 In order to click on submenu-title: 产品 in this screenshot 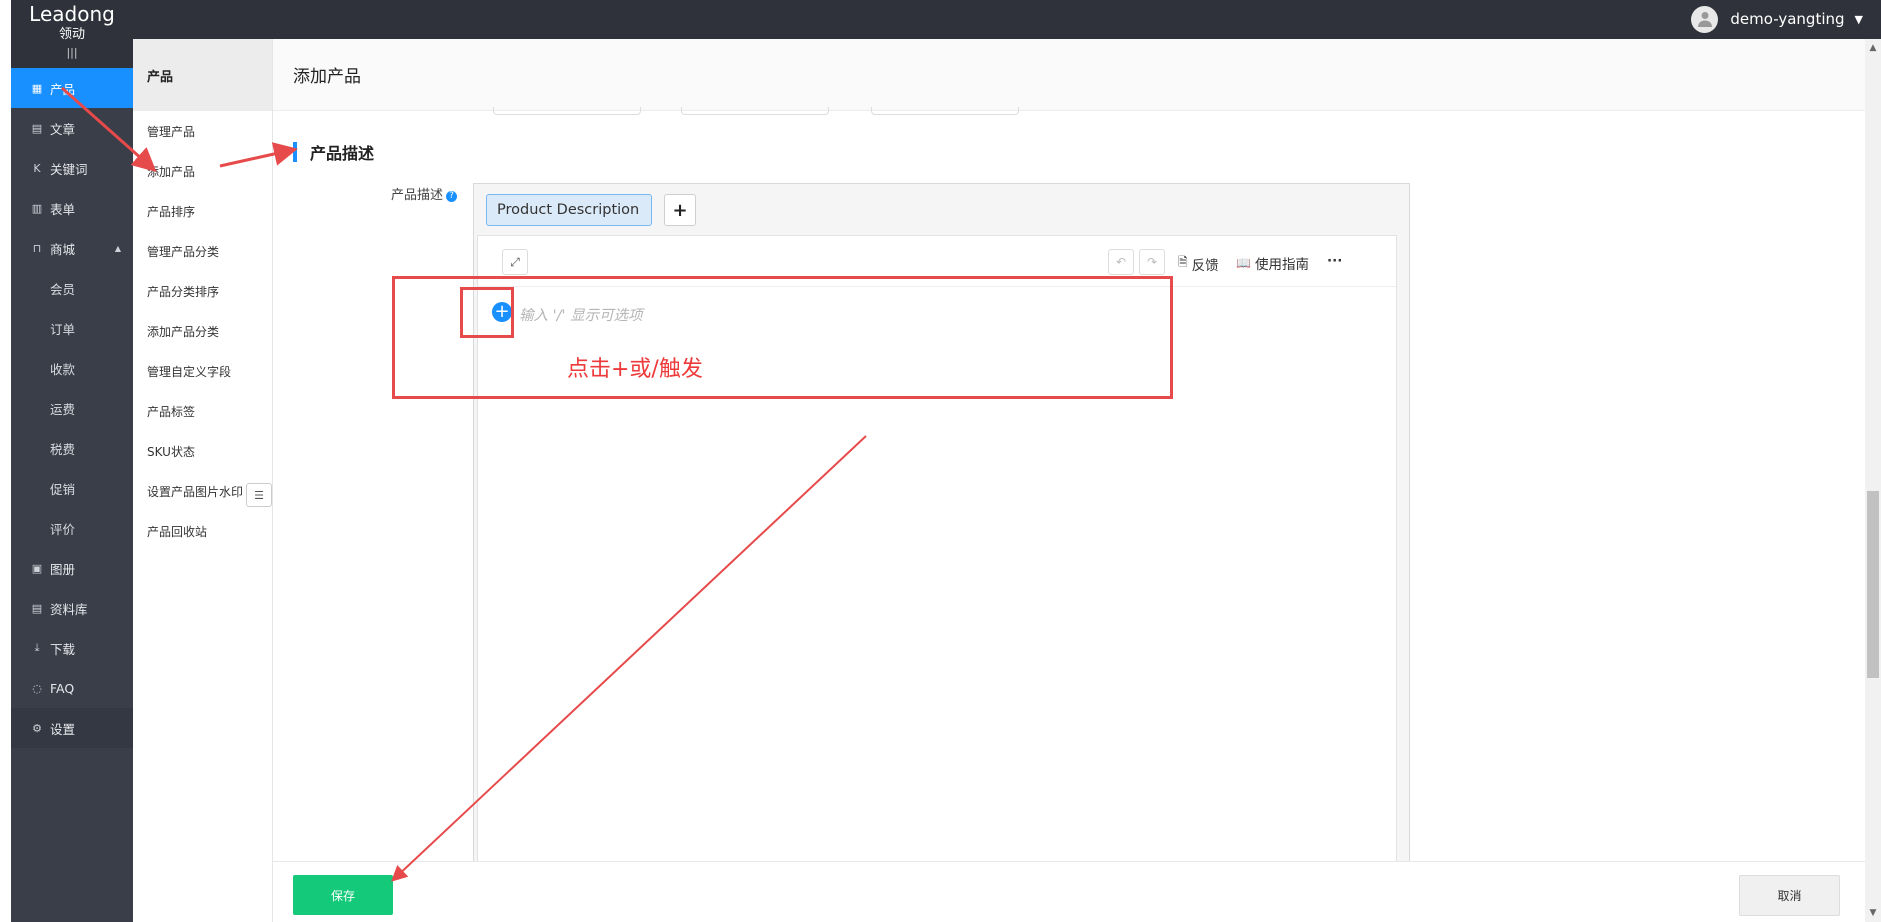, I will do `click(202, 75)`.